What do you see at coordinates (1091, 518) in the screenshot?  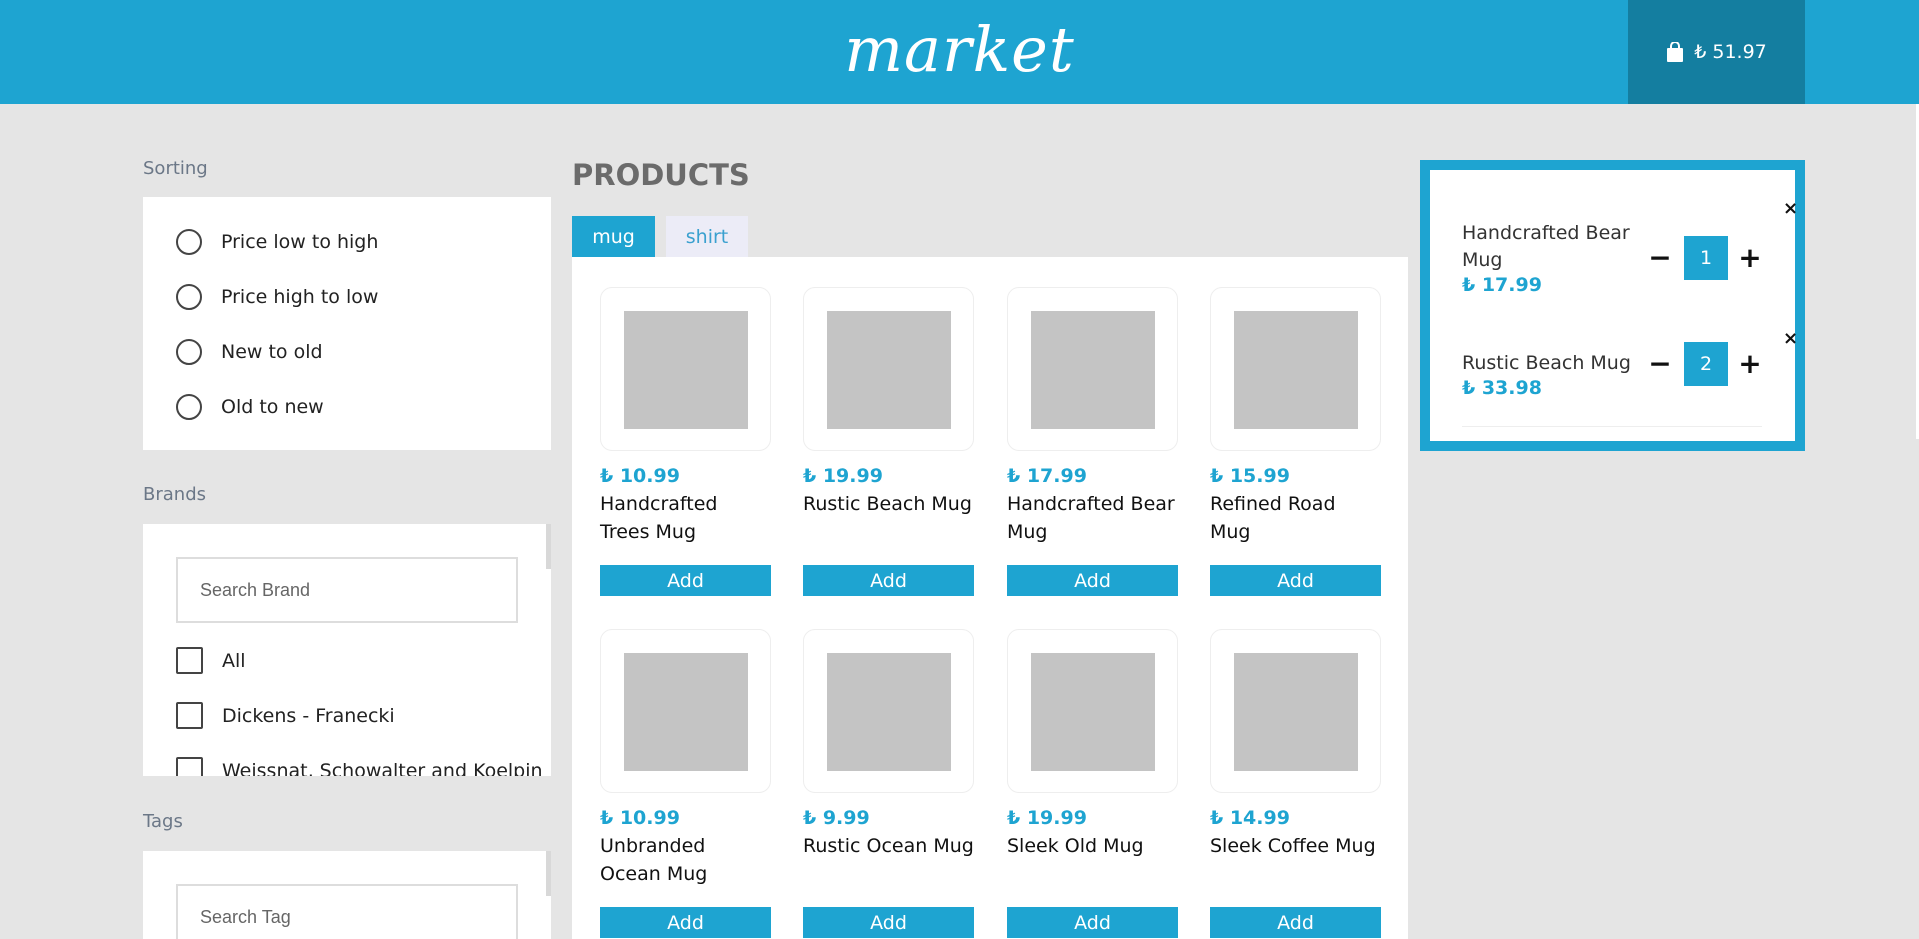 I see `product-name: Handcrafted Bear Mug` at bounding box center [1091, 518].